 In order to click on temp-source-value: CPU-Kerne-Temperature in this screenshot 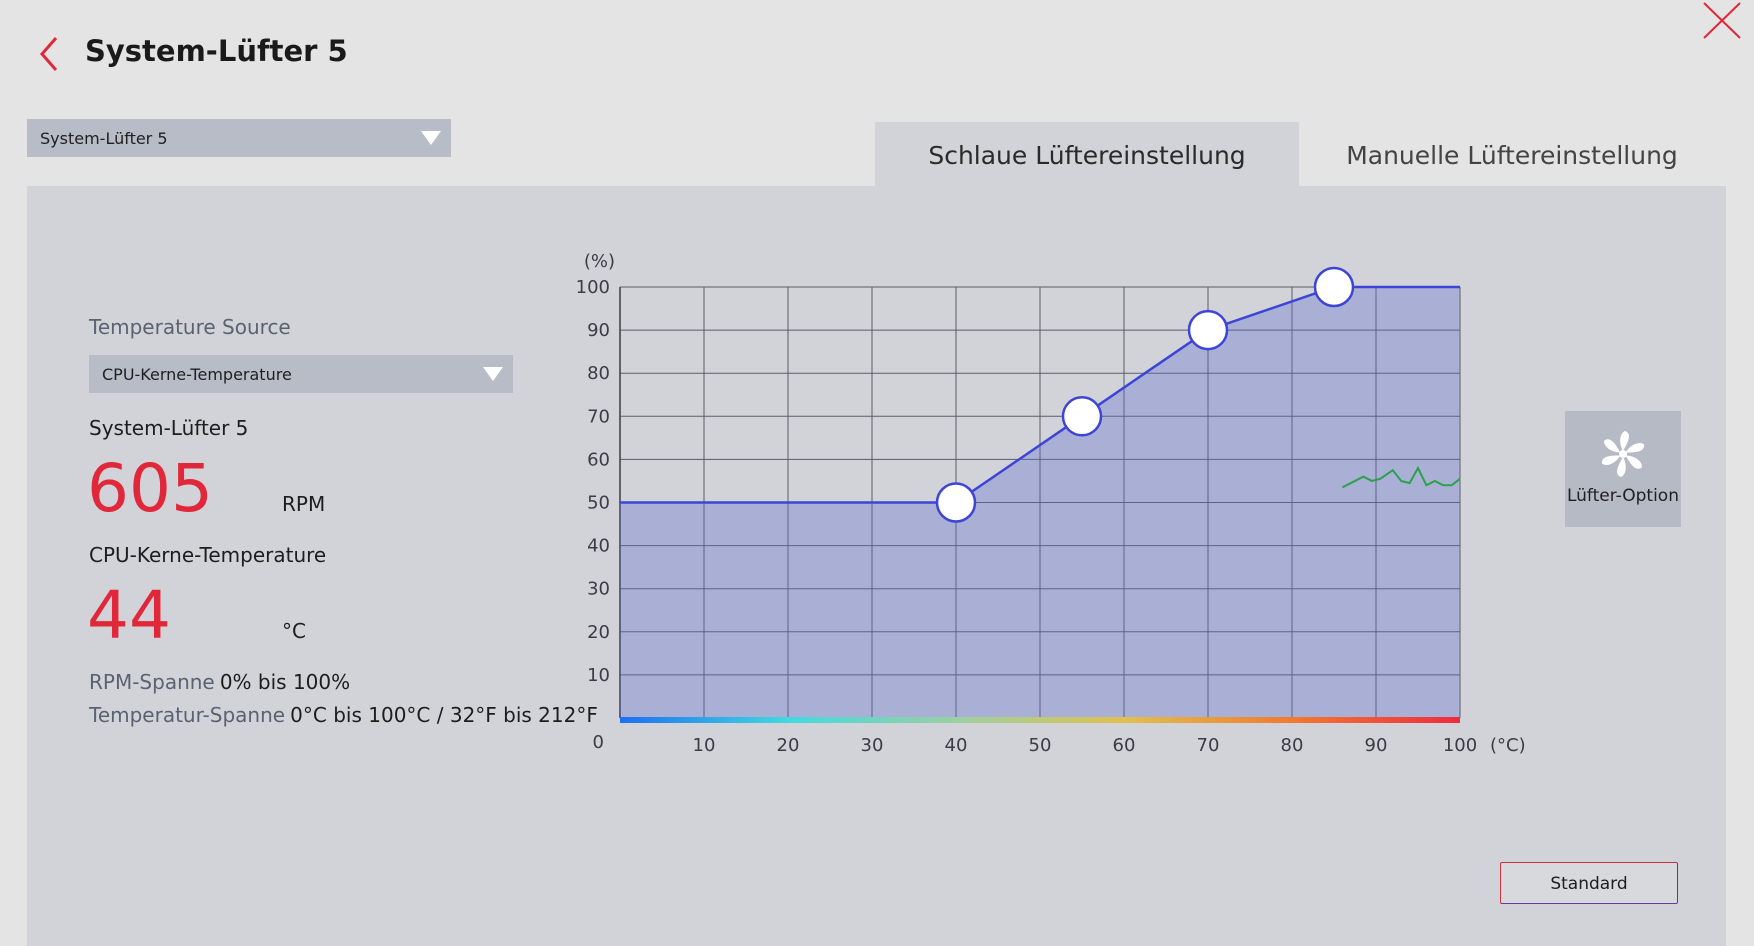, I will do `click(197, 374)`.